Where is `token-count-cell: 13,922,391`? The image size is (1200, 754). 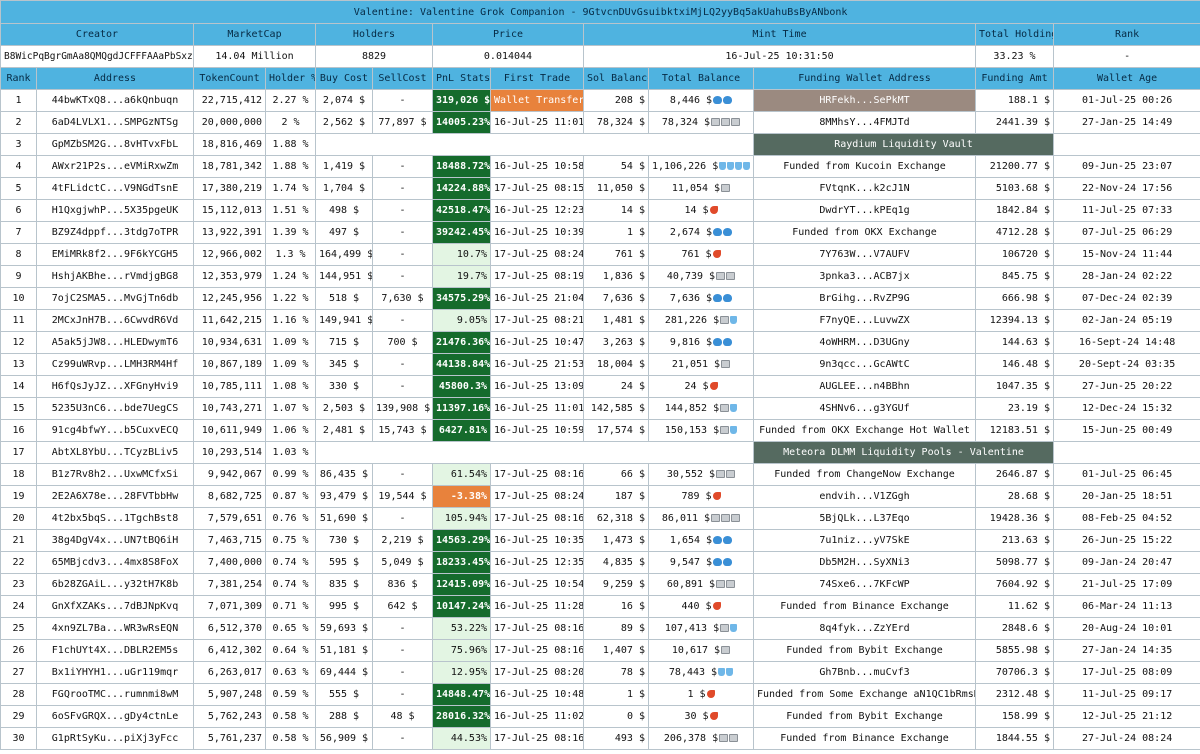
token-count-cell: 13,922,391 is located at coordinates (229, 232).